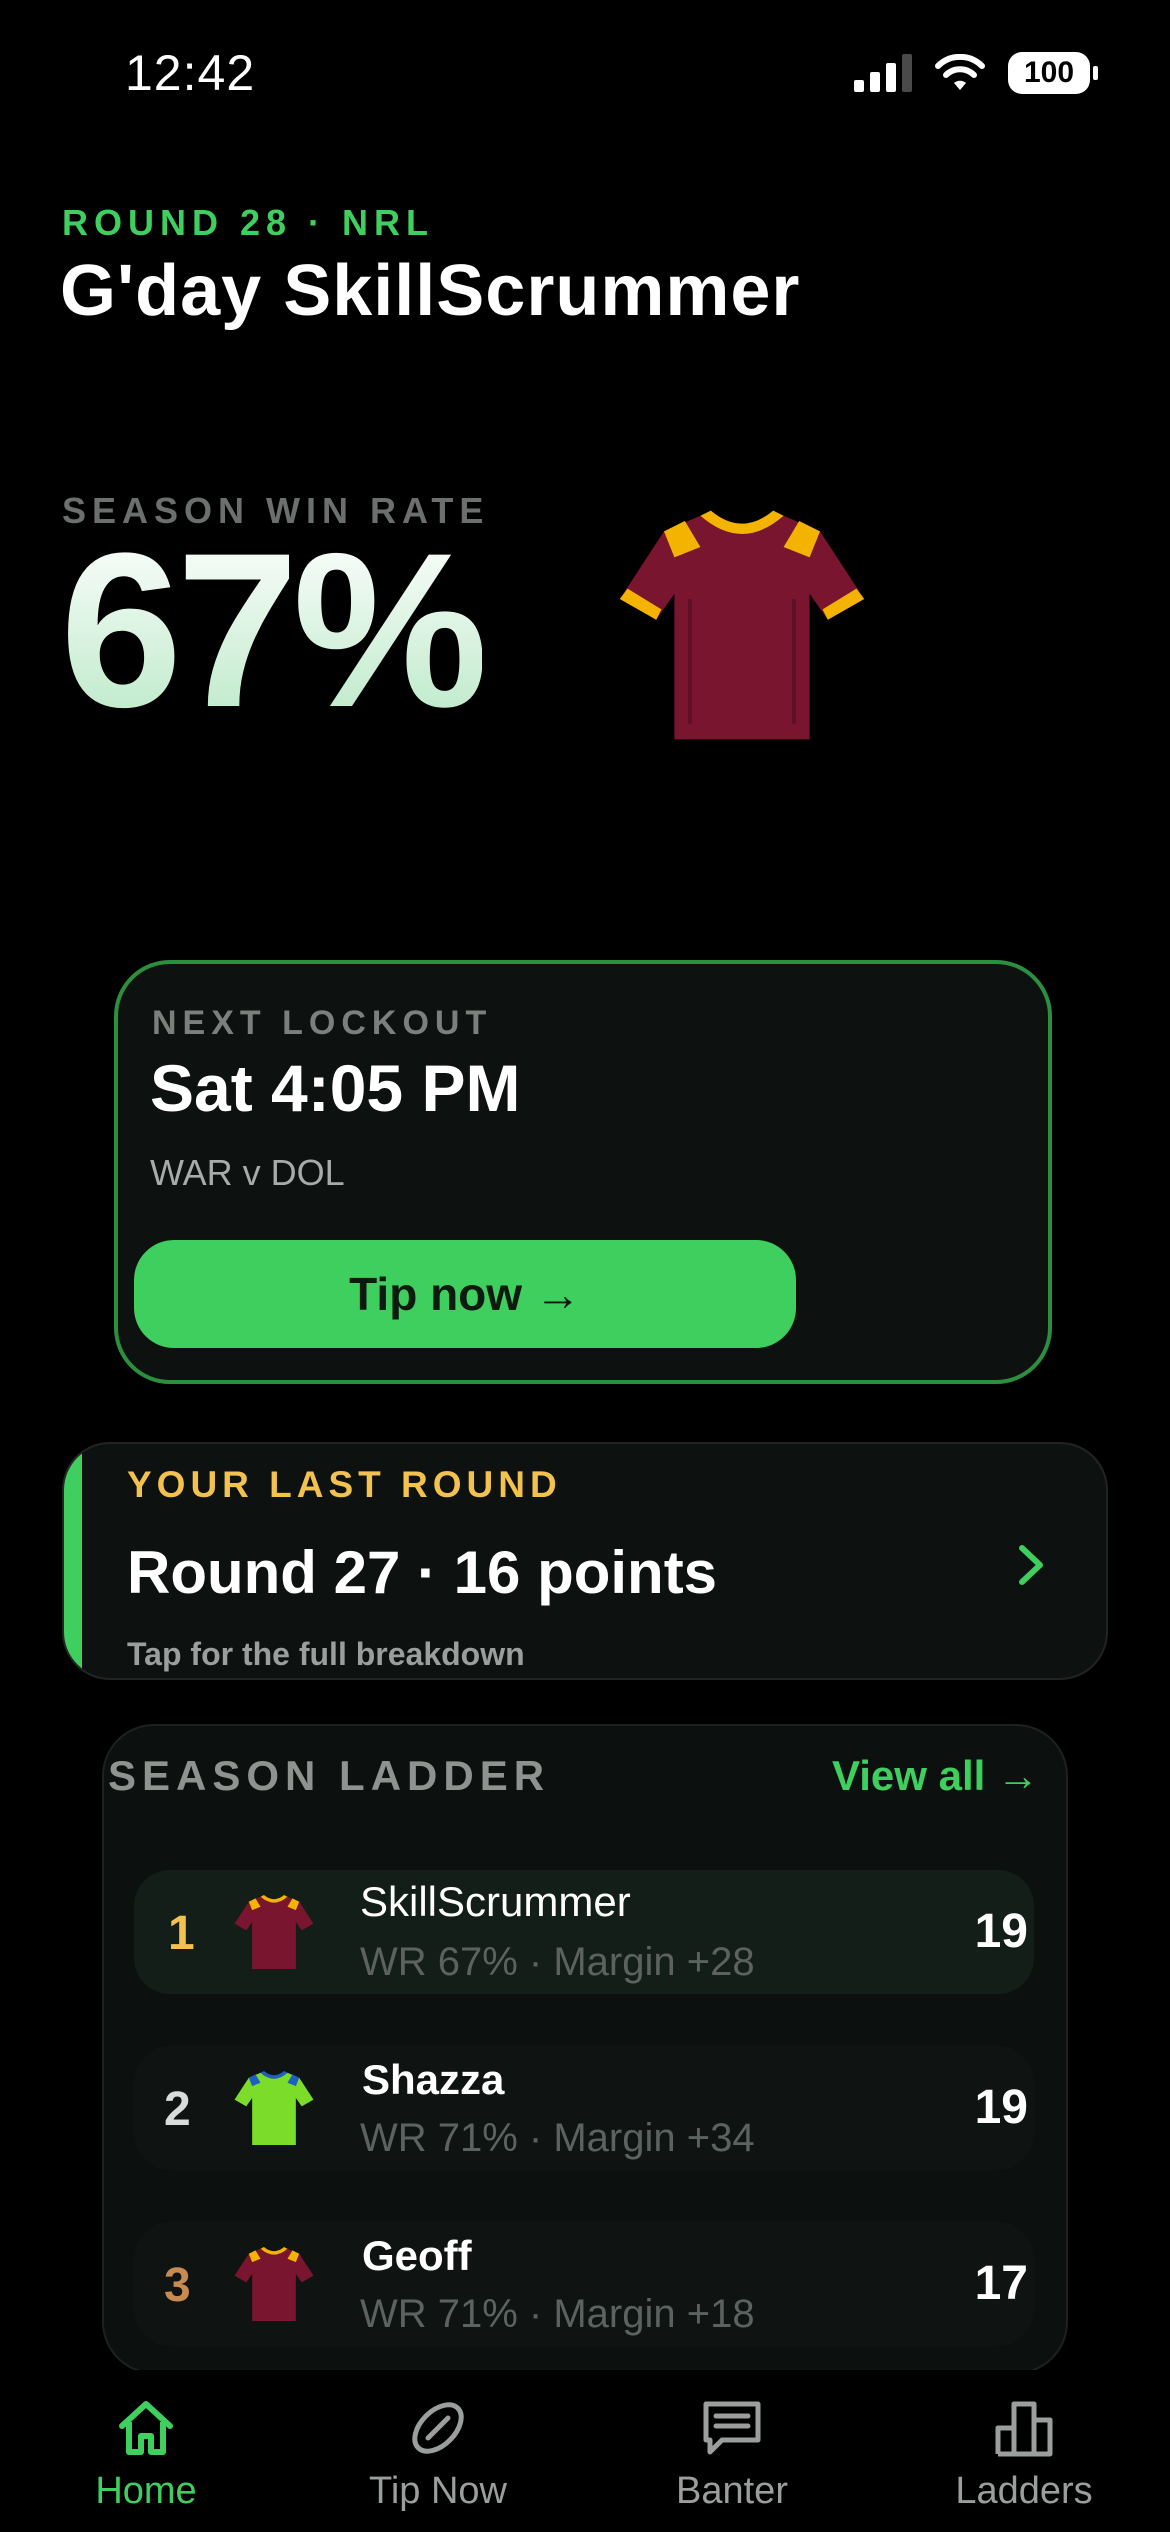  I want to click on tab-banter: Banter, so click(732, 2454).